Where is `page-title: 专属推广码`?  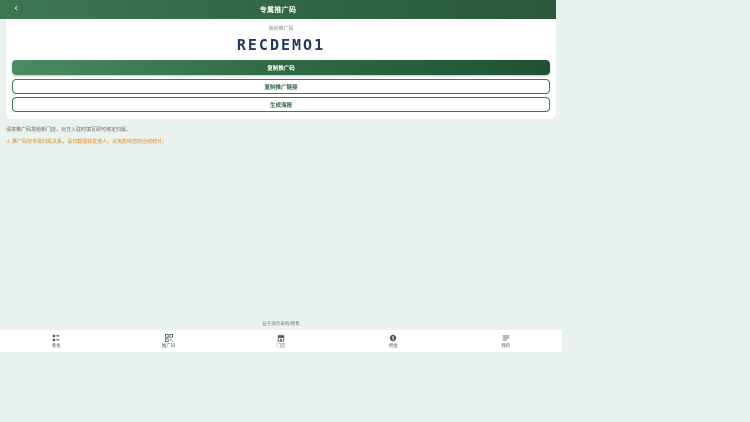
page-title: 专属推广码 is located at coordinates (278, 9).